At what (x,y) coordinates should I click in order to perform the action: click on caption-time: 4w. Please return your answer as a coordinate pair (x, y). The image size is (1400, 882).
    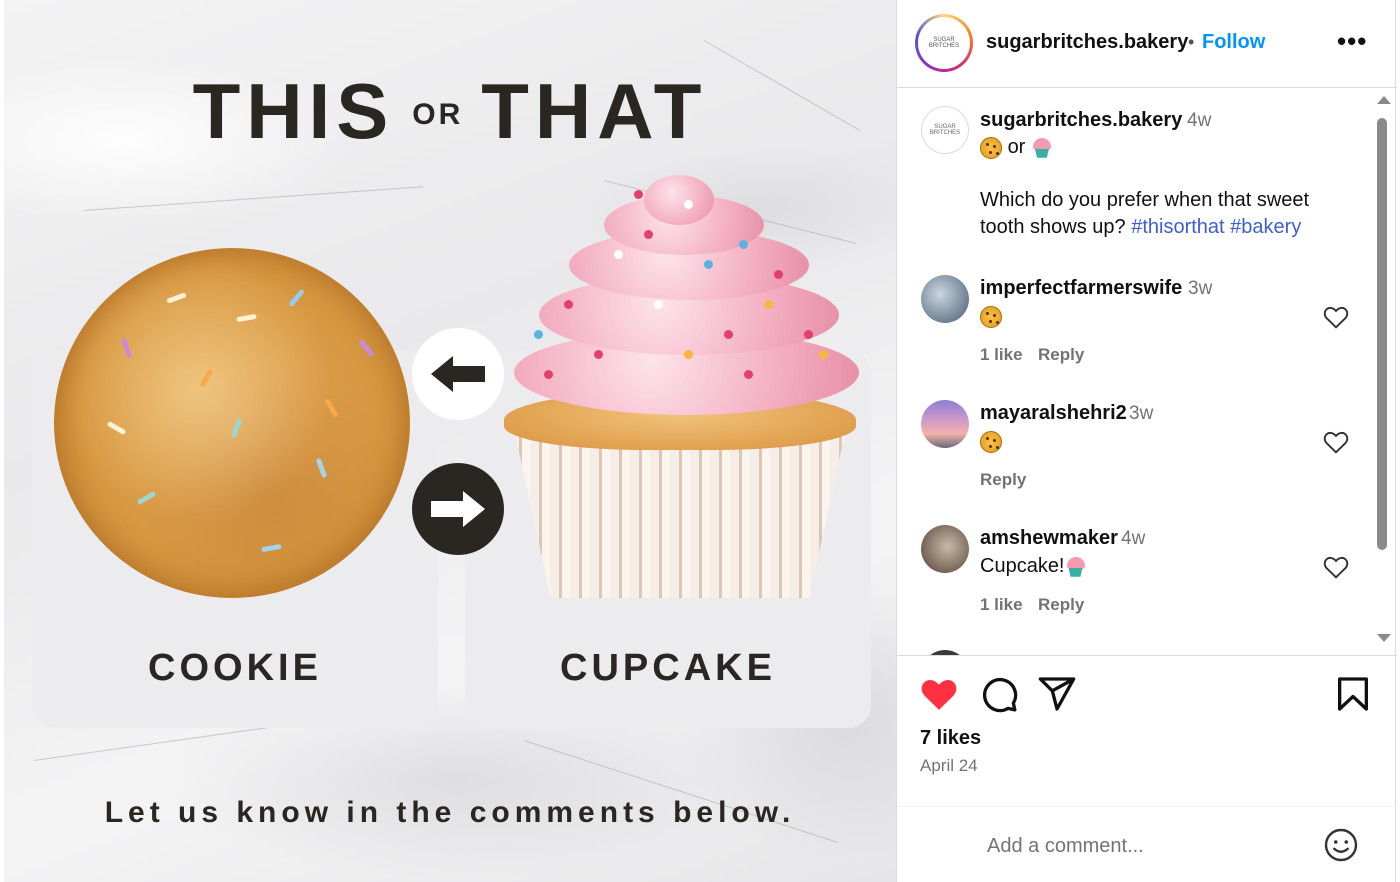
    Looking at the image, I should click on (1199, 121).